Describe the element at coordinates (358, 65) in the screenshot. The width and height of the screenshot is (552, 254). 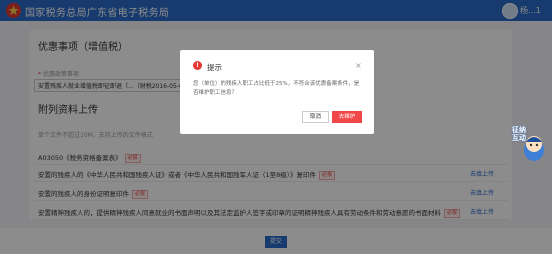
I see `close-icon: ×` at that location.